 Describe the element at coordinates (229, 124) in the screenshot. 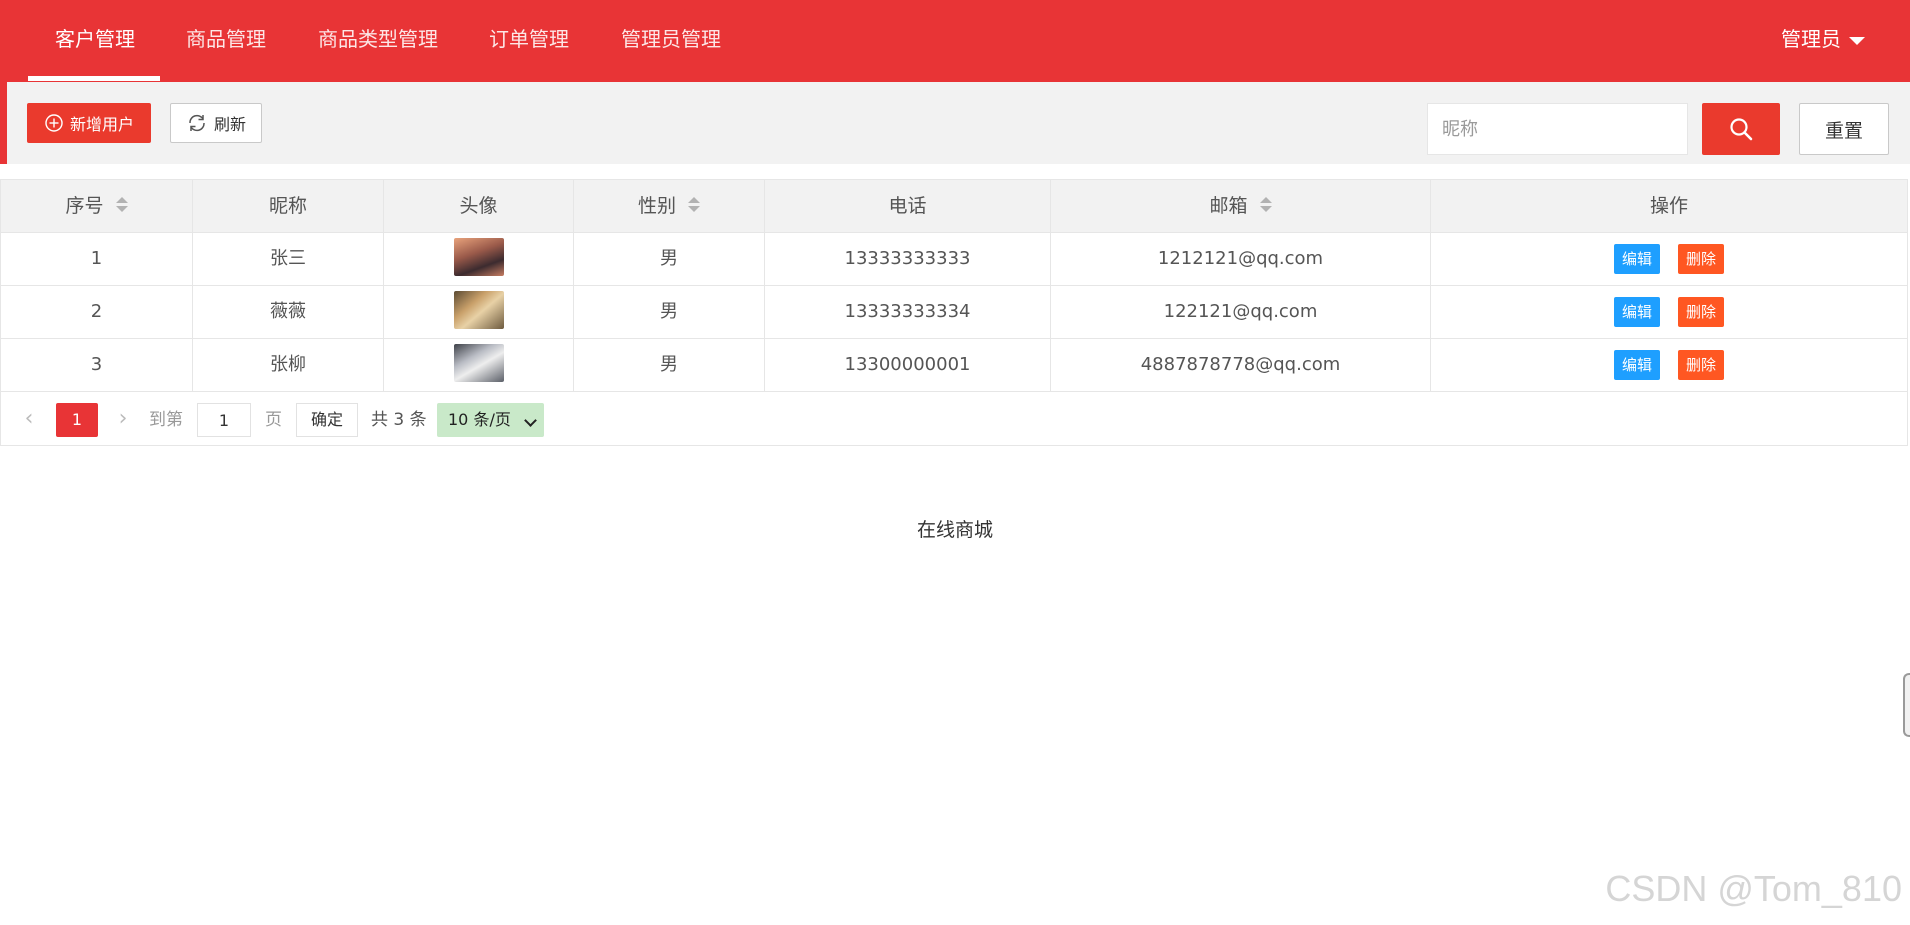

I see `refresh-label: 刷新` at that location.